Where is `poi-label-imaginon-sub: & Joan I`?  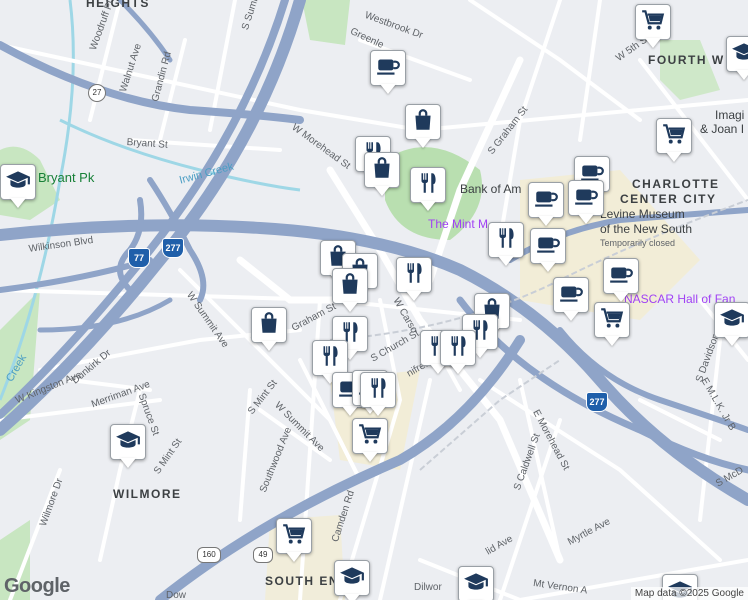
poi-label-imaginon-sub: & Joan I is located at coordinates (722, 129).